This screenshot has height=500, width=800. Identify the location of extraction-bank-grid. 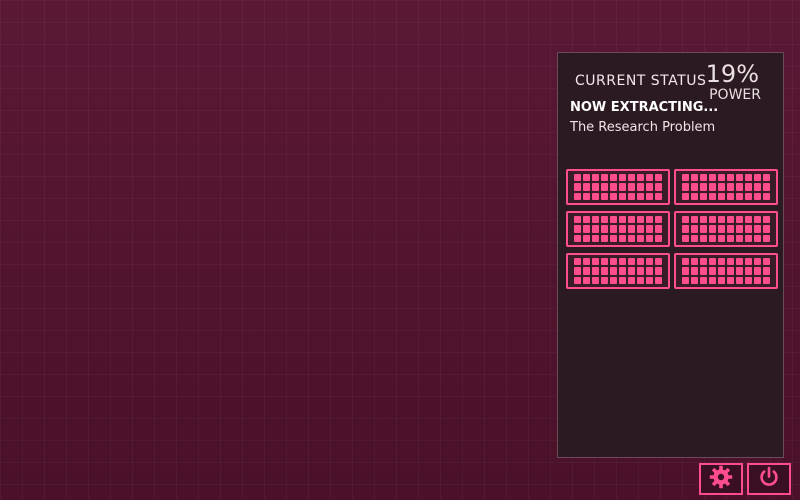
(672, 229).